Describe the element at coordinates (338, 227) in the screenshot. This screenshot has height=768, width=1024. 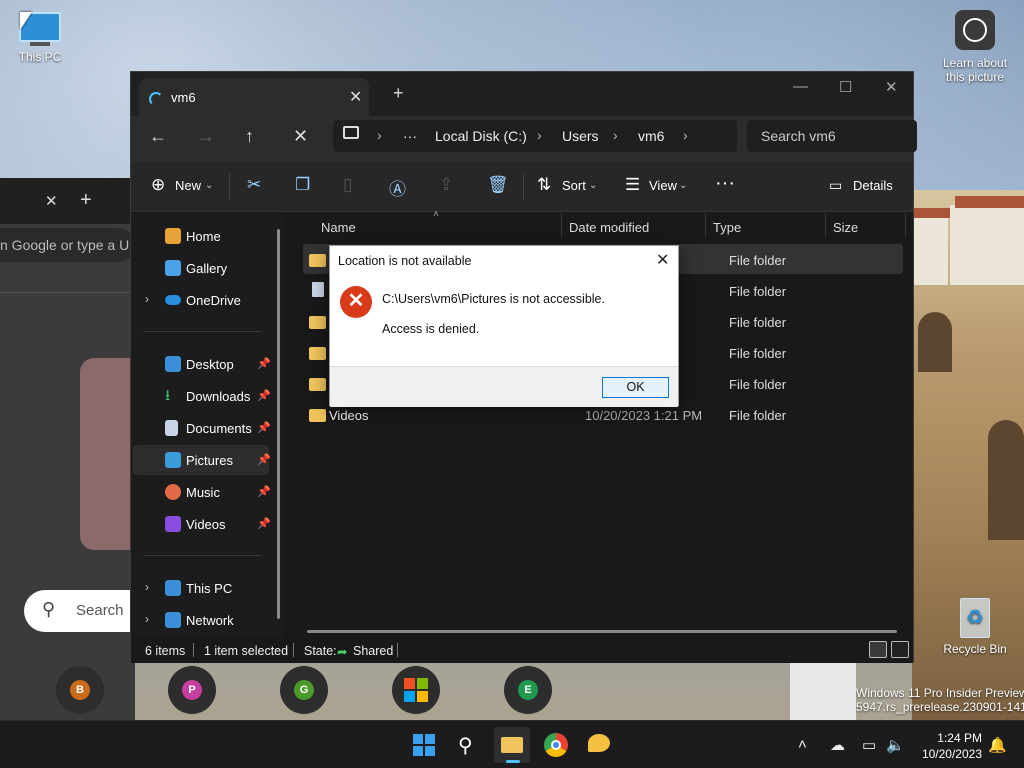
I see `column-header-name: Name` at that location.